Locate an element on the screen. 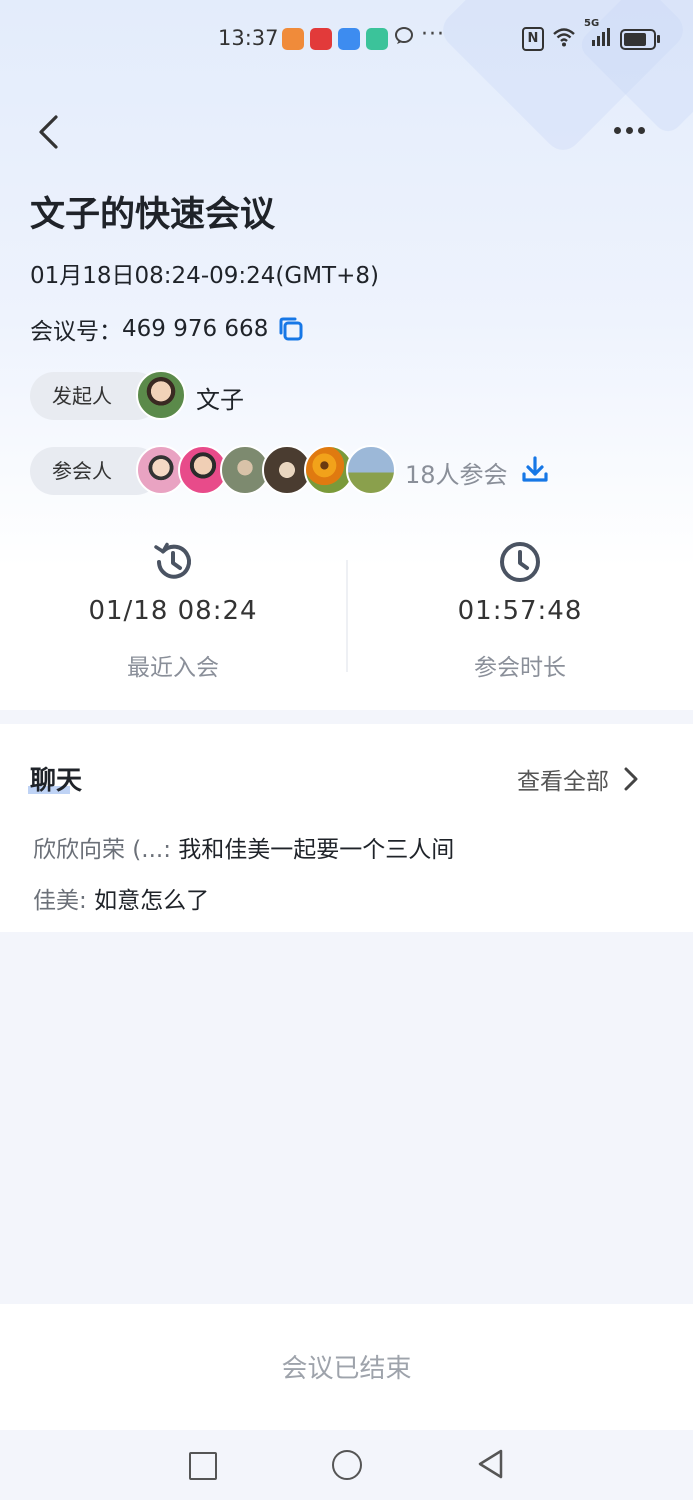 The height and width of the screenshot is (1500, 693). meeting-id-row: 会议号： 469 976 668 is located at coordinates (167, 329).